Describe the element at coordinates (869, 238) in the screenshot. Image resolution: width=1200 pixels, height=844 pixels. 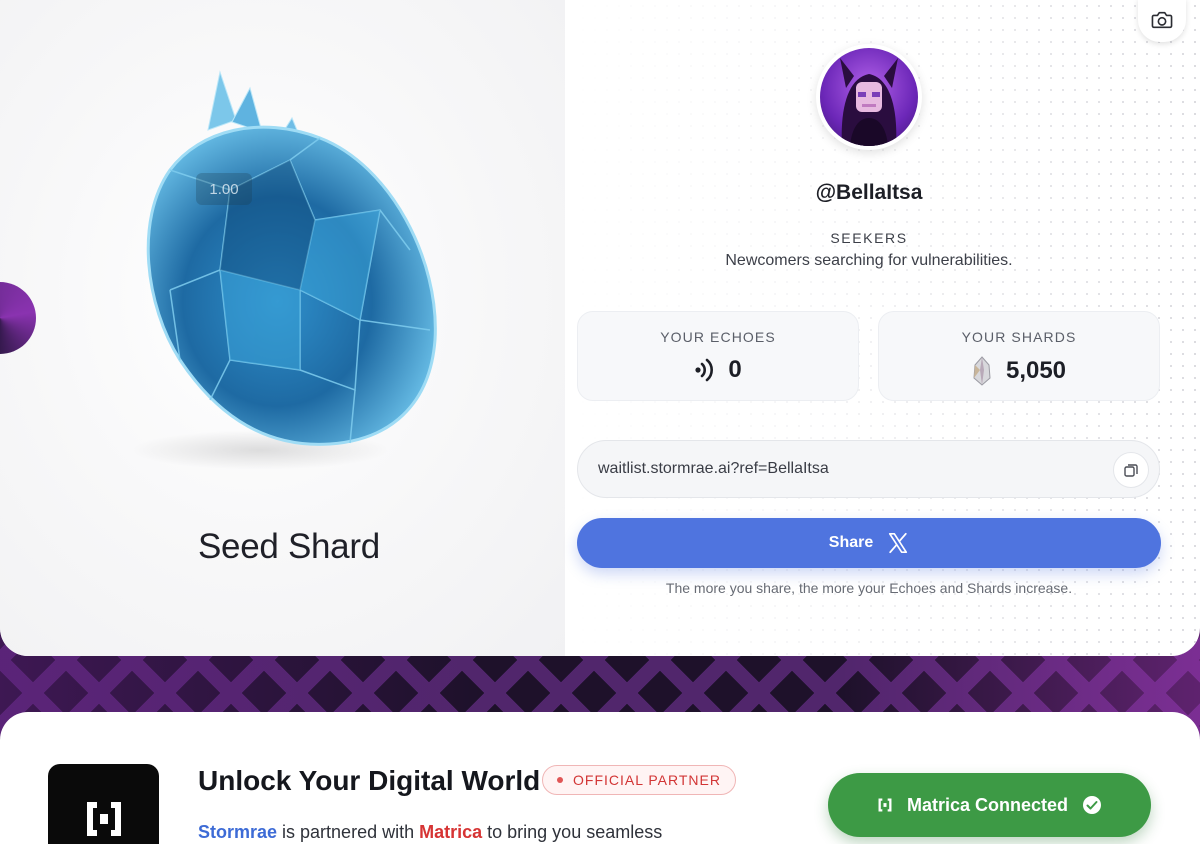
I see `tier-label: SEEKERS` at that location.